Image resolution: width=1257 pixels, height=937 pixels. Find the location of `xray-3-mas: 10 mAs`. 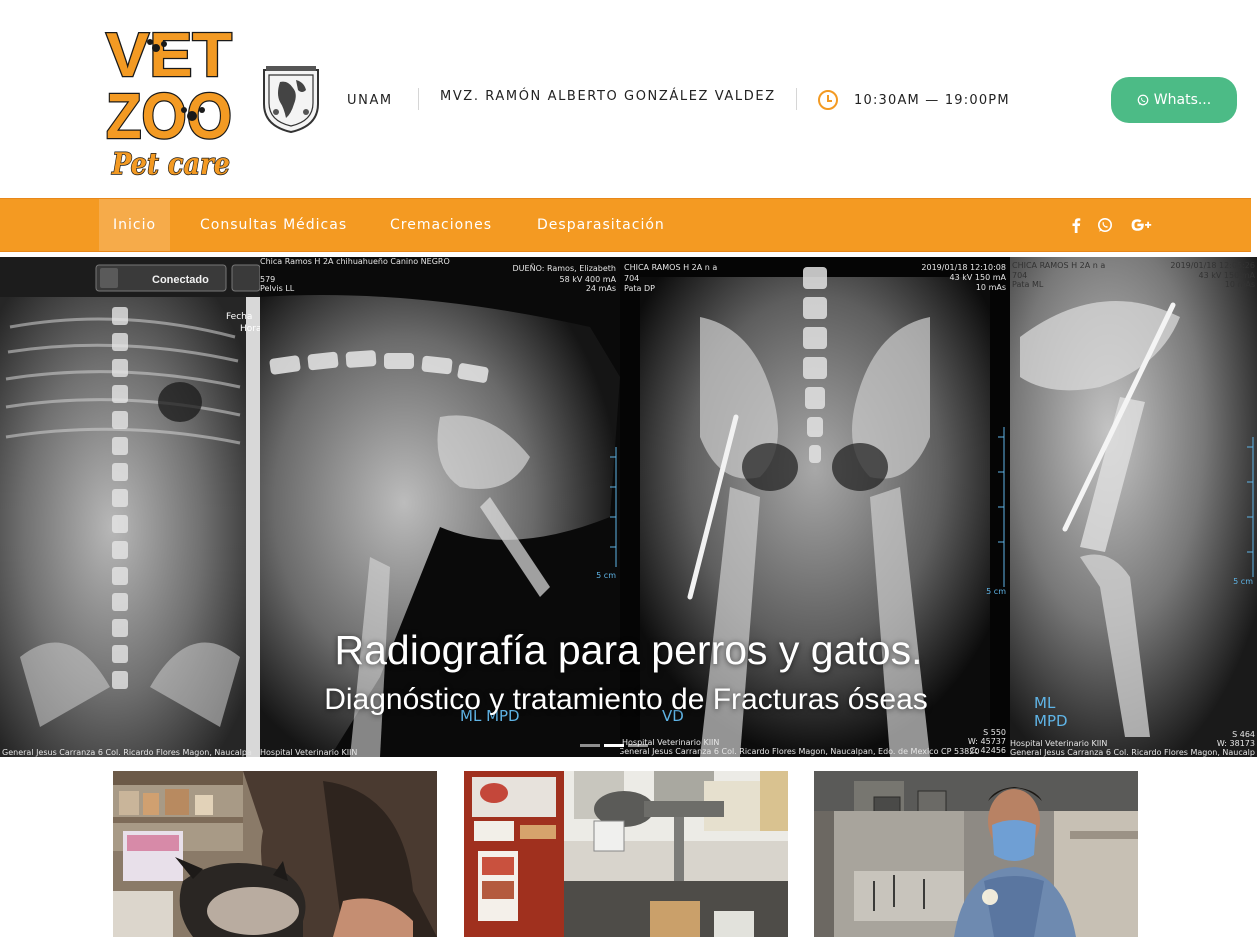

xray-3-mas: 10 mAs is located at coordinates (990, 287).